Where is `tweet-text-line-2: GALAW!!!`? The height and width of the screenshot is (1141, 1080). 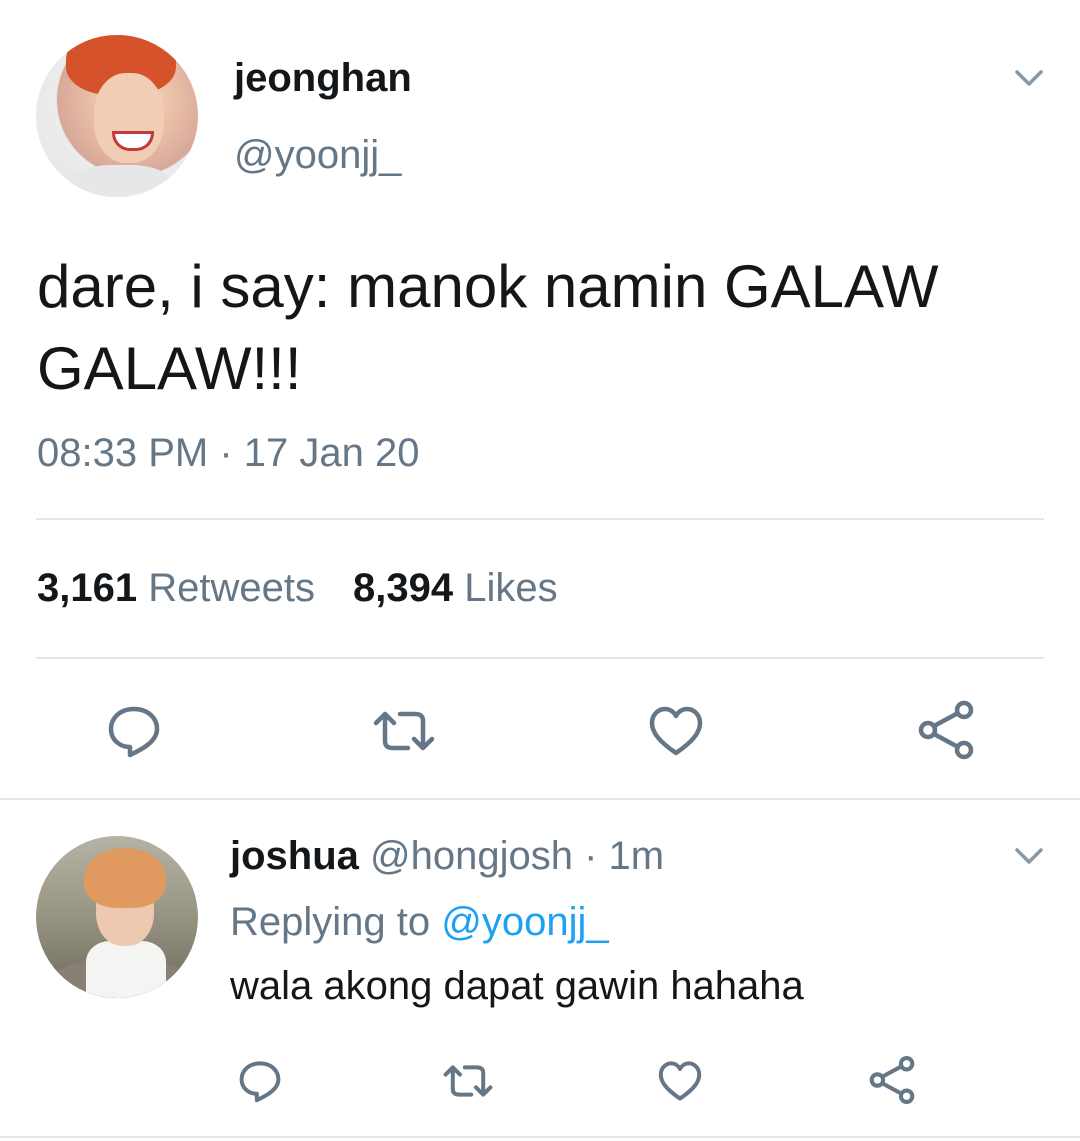
tweet-text-line-2: GALAW!!! is located at coordinates (169, 368).